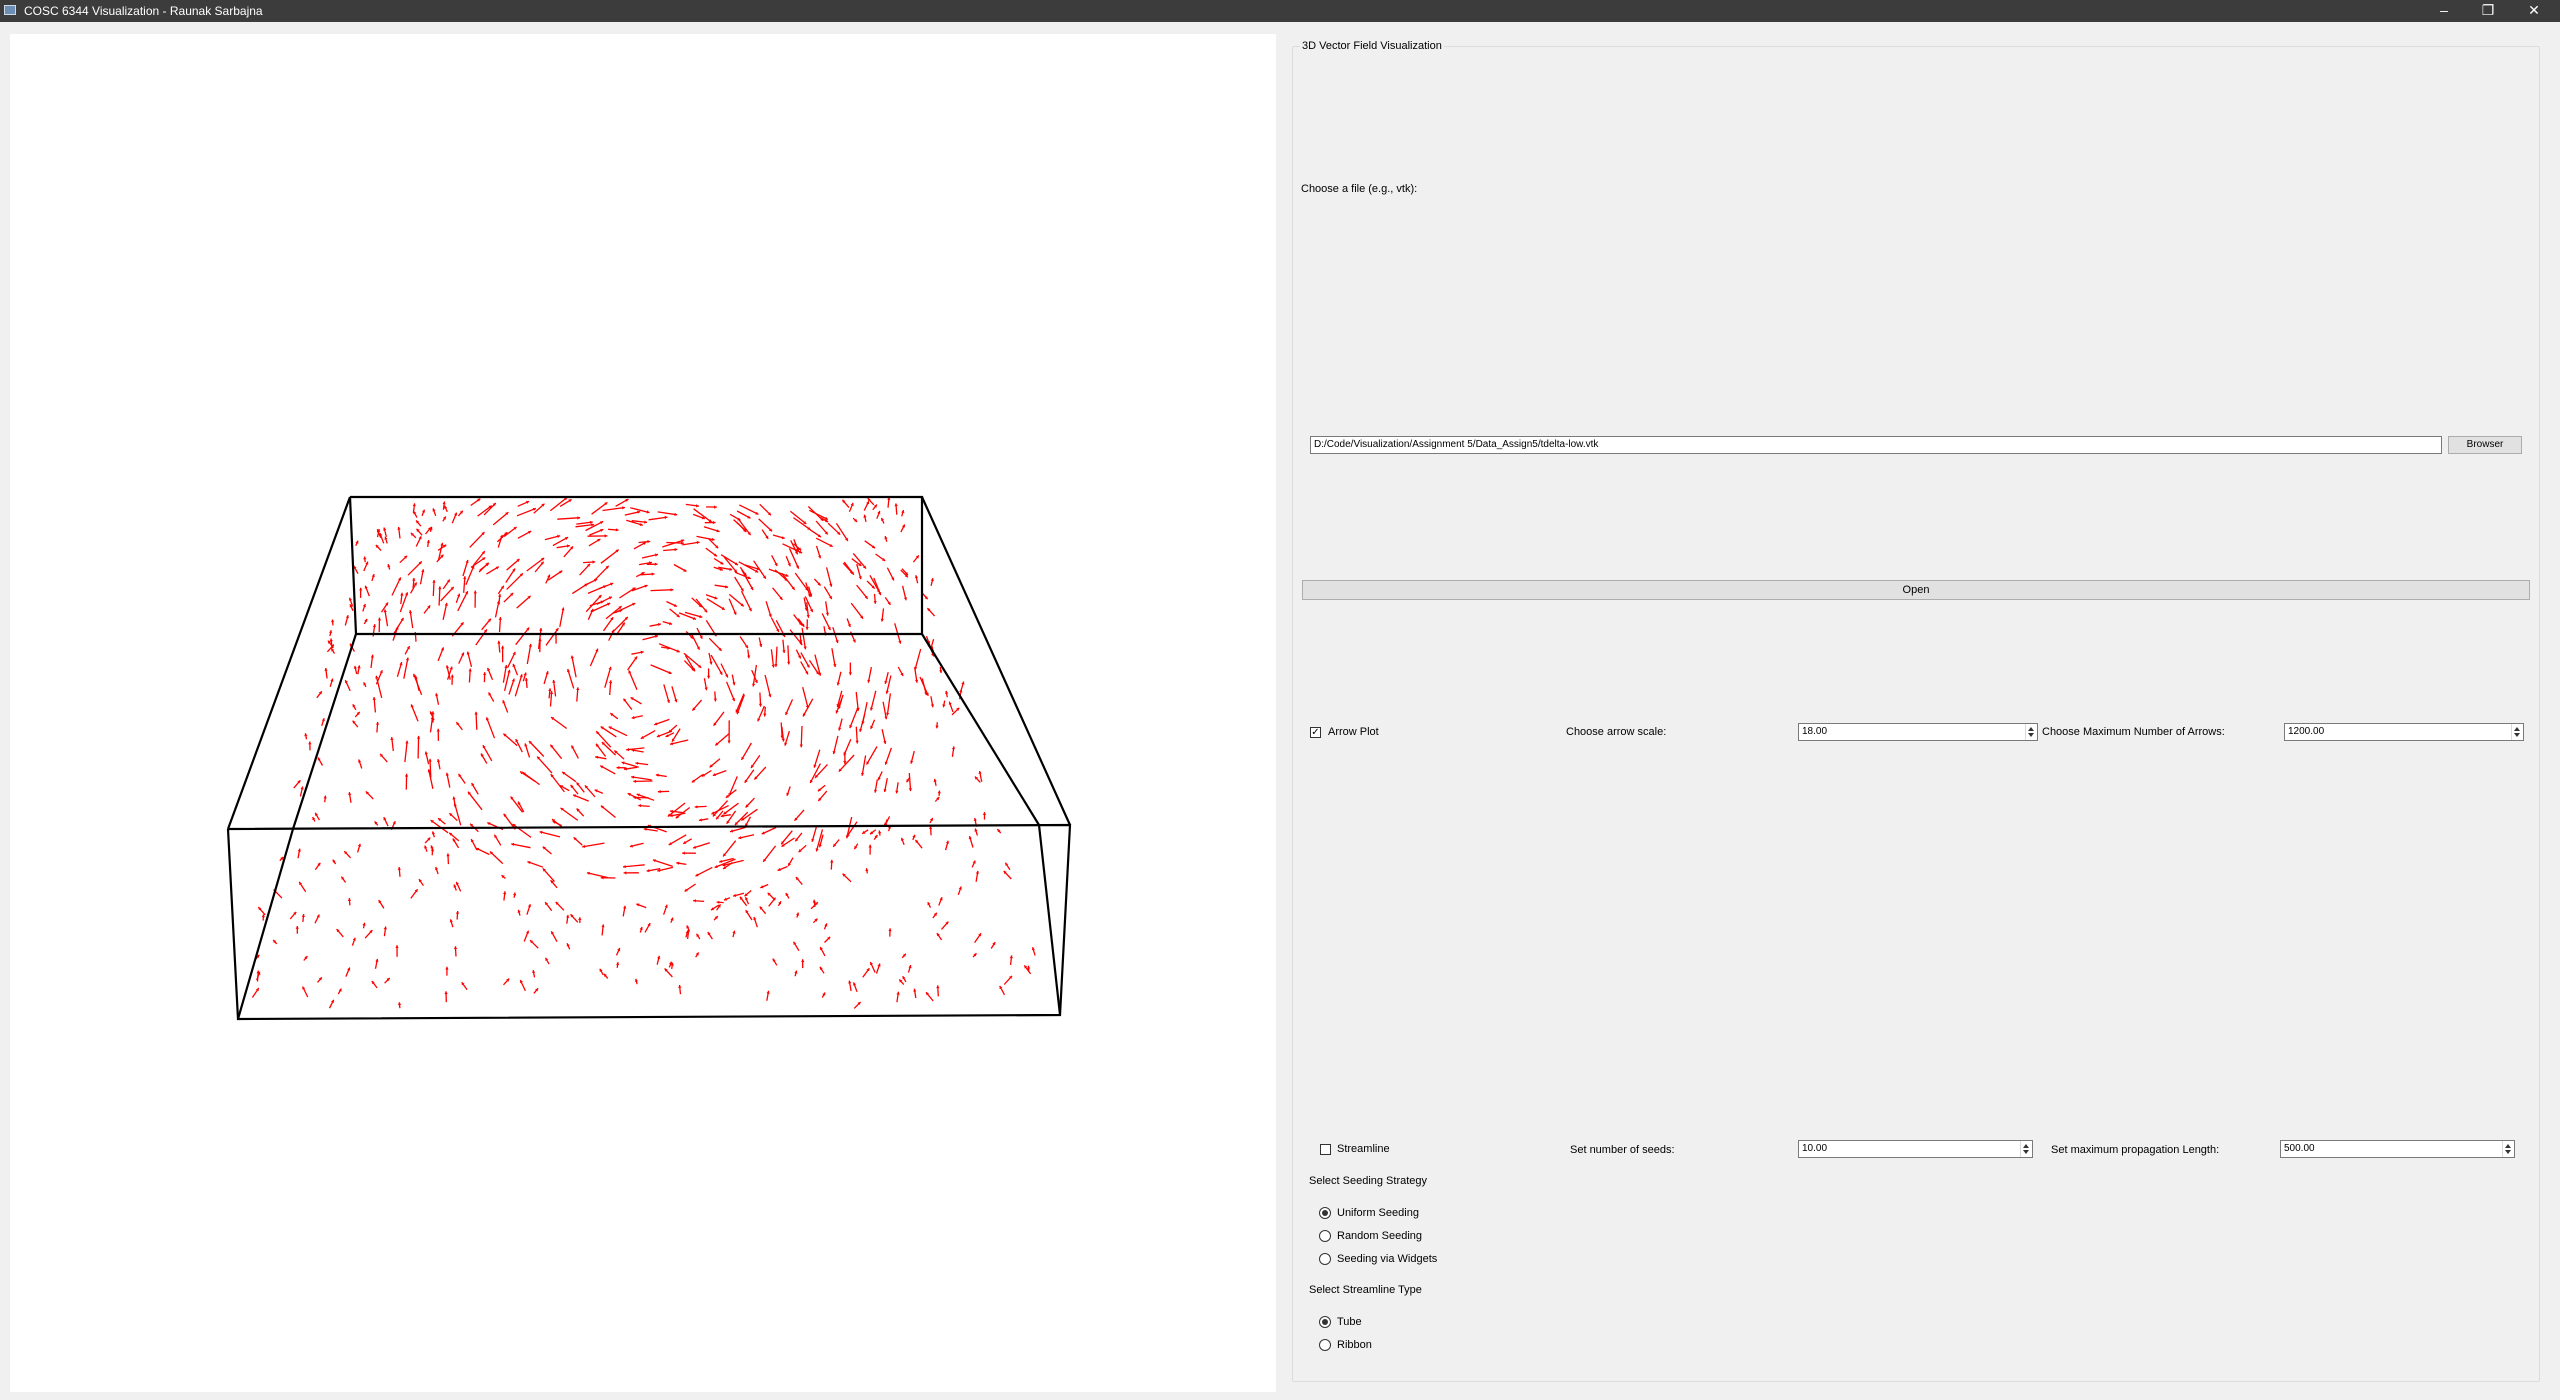 Image resolution: width=2560 pixels, height=1400 pixels. What do you see at coordinates (1325, 1213) in the screenshot?
I see `uniform-seeding-radio` at bounding box center [1325, 1213].